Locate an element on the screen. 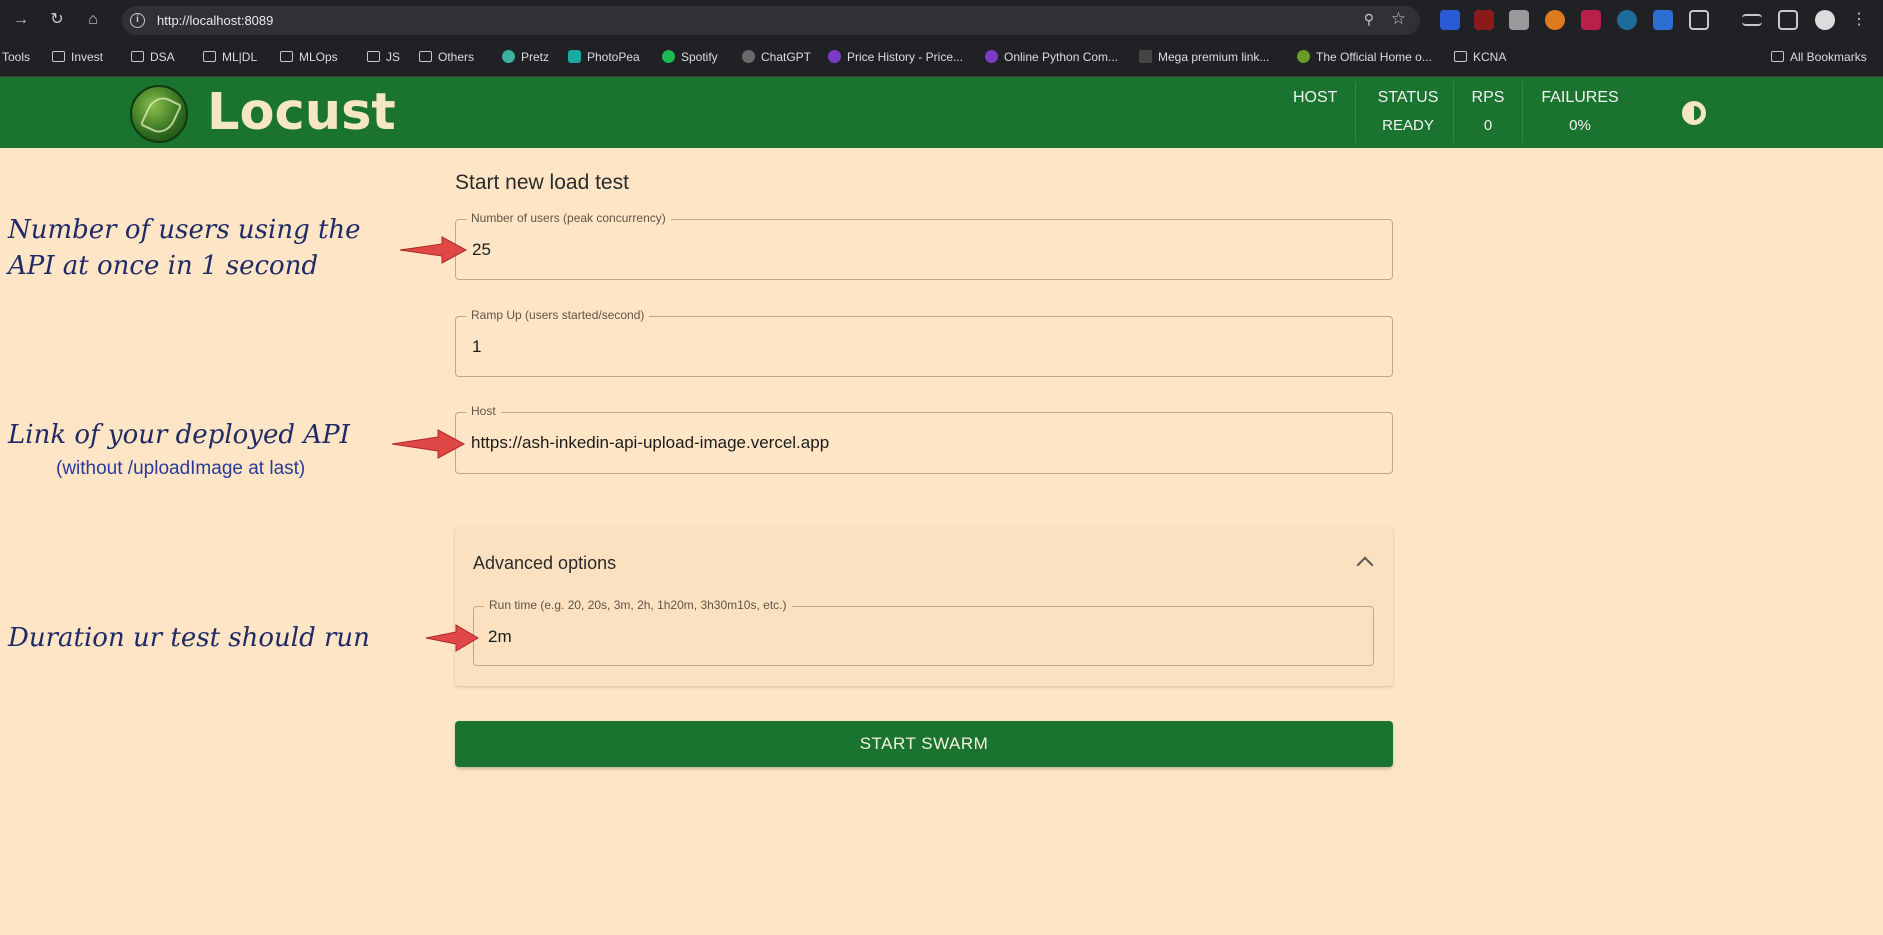  annotation-host: Link of your deployed API is located at coordinates (179, 435).